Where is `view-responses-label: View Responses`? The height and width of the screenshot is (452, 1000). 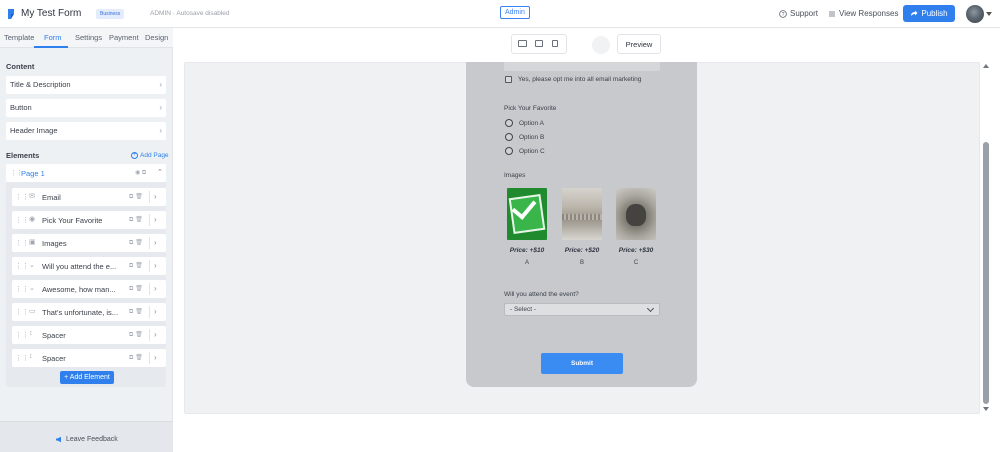
view-responses-label: View Responses is located at coordinates (869, 13).